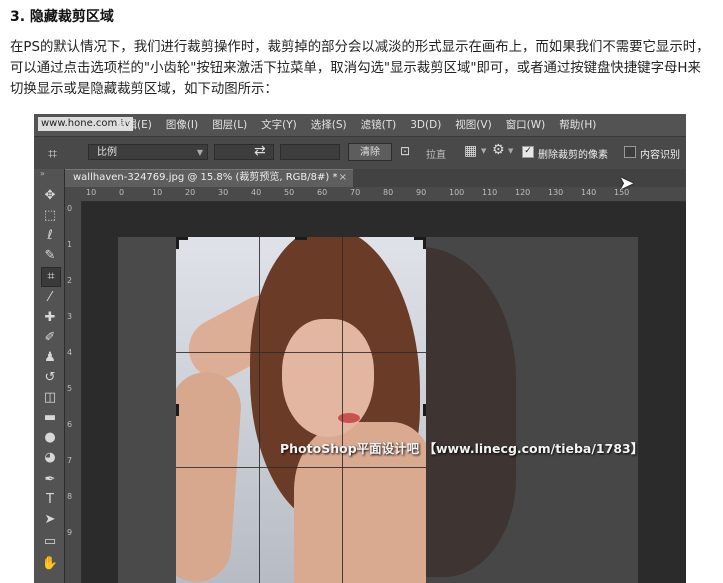 The width and height of the screenshot is (723, 583). Describe the element at coordinates (573, 155) in the screenshot. I see `delete-cropped-label: 删除裁剪的像素` at that location.